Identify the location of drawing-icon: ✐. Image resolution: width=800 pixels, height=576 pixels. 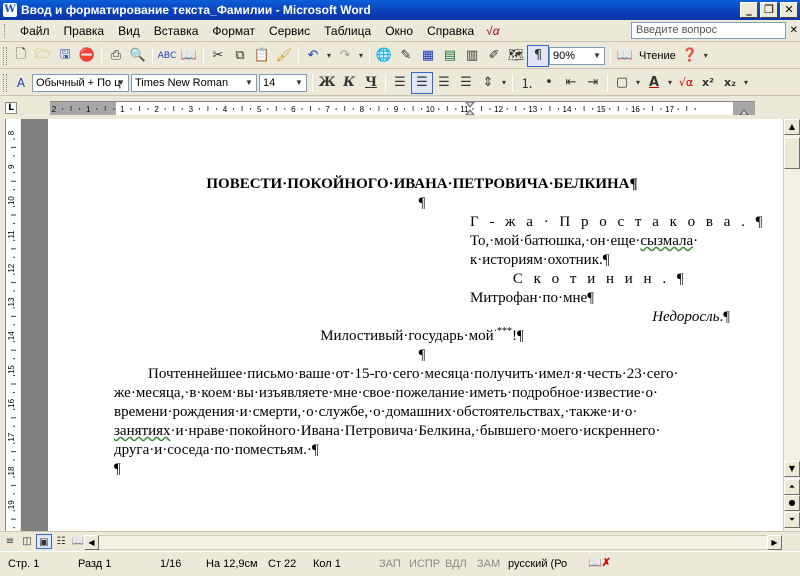
(494, 56).